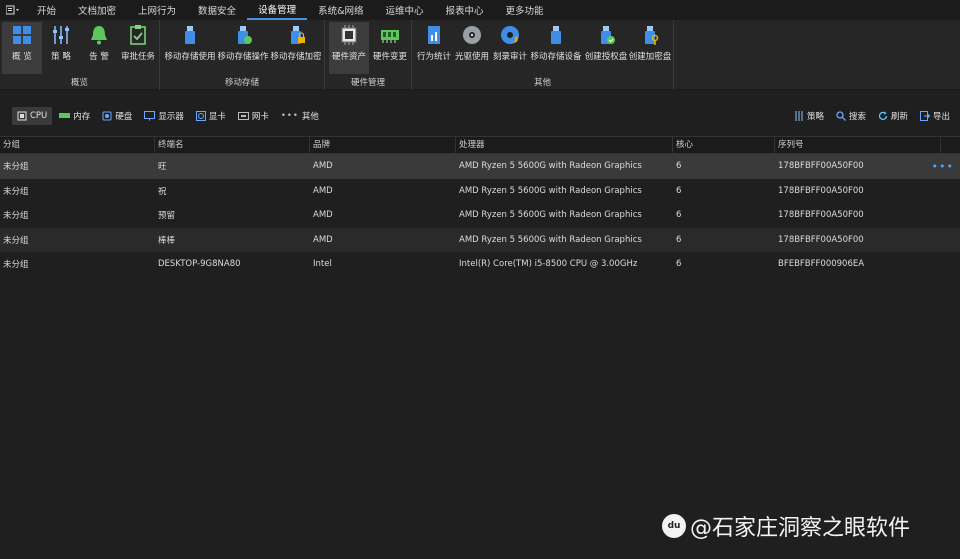  Describe the element at coordinates (510, 35) in the screenshot. I see `disc-burn-icon` at that location.